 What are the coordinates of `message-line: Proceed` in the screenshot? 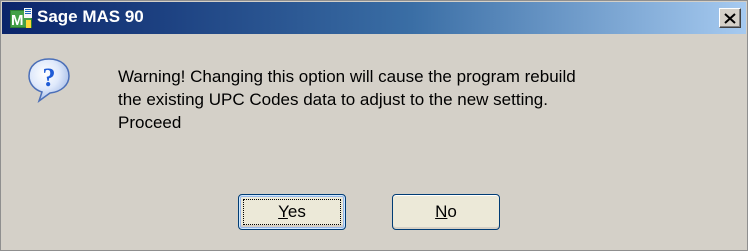 It's located at (150, 122).